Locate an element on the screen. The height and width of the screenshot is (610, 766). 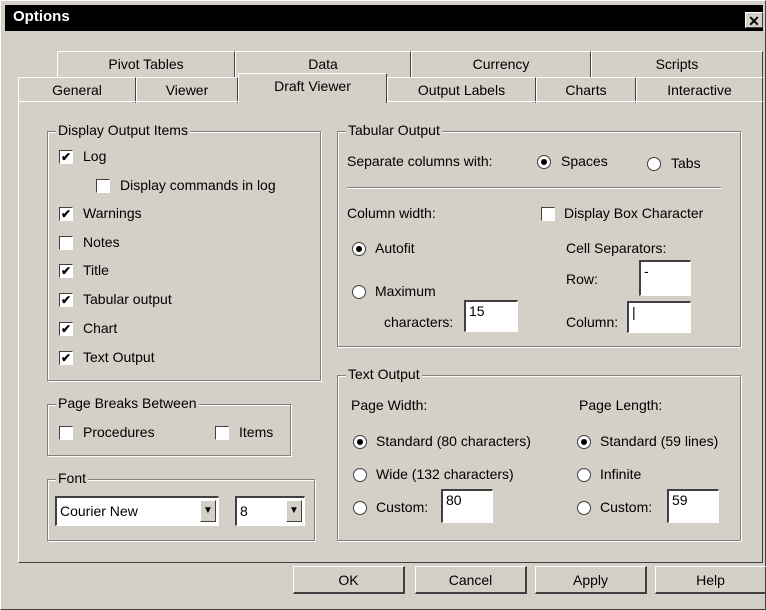
tab-label: Interactive is located at coordinates (699, 90).